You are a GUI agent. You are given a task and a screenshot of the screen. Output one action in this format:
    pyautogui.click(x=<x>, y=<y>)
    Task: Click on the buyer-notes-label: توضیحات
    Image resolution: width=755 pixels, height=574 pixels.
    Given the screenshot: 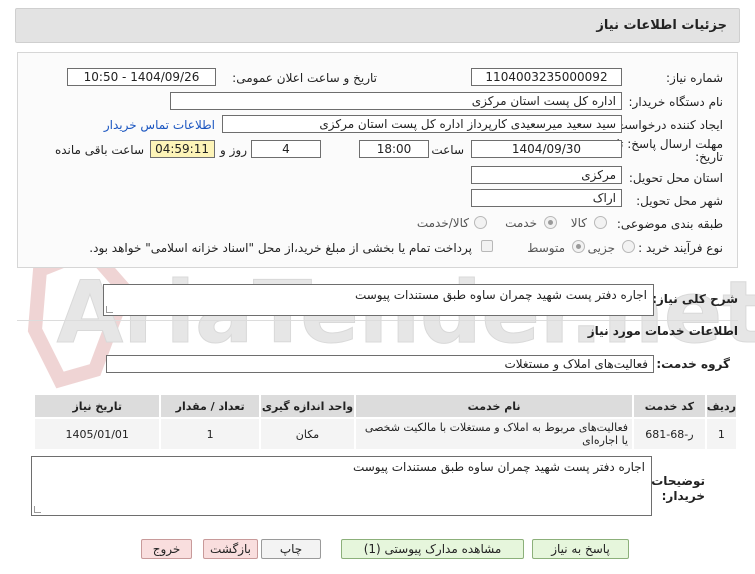 What is the action you would take?
    pyautogui.click(x=678, y=481)
    